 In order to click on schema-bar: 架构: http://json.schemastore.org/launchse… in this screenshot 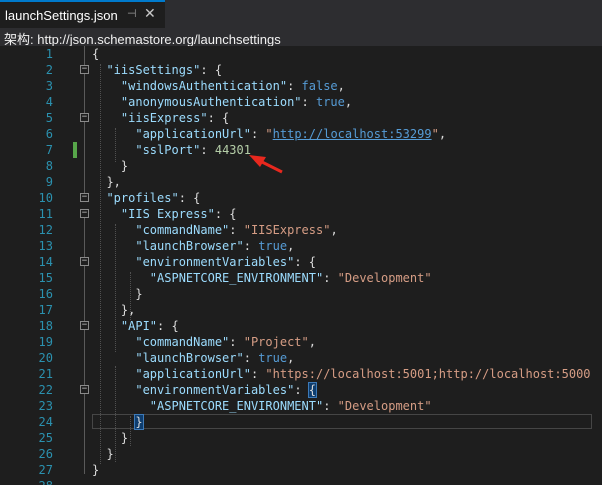, I will do `click(301, 37)`.